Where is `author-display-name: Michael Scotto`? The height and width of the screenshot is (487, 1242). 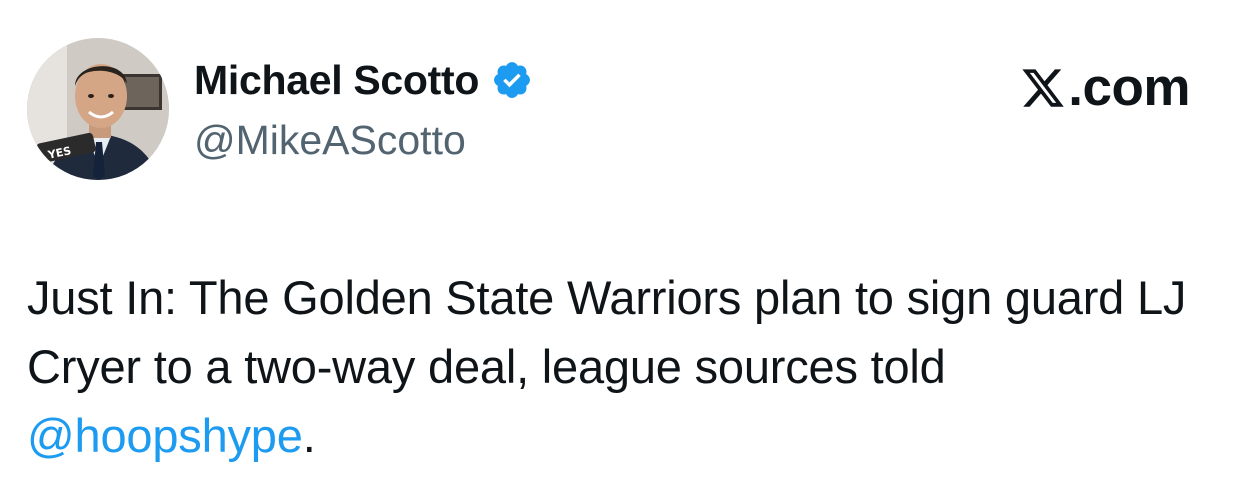
author-display-name: Michael Scotto is located at coordinates (336, 80).